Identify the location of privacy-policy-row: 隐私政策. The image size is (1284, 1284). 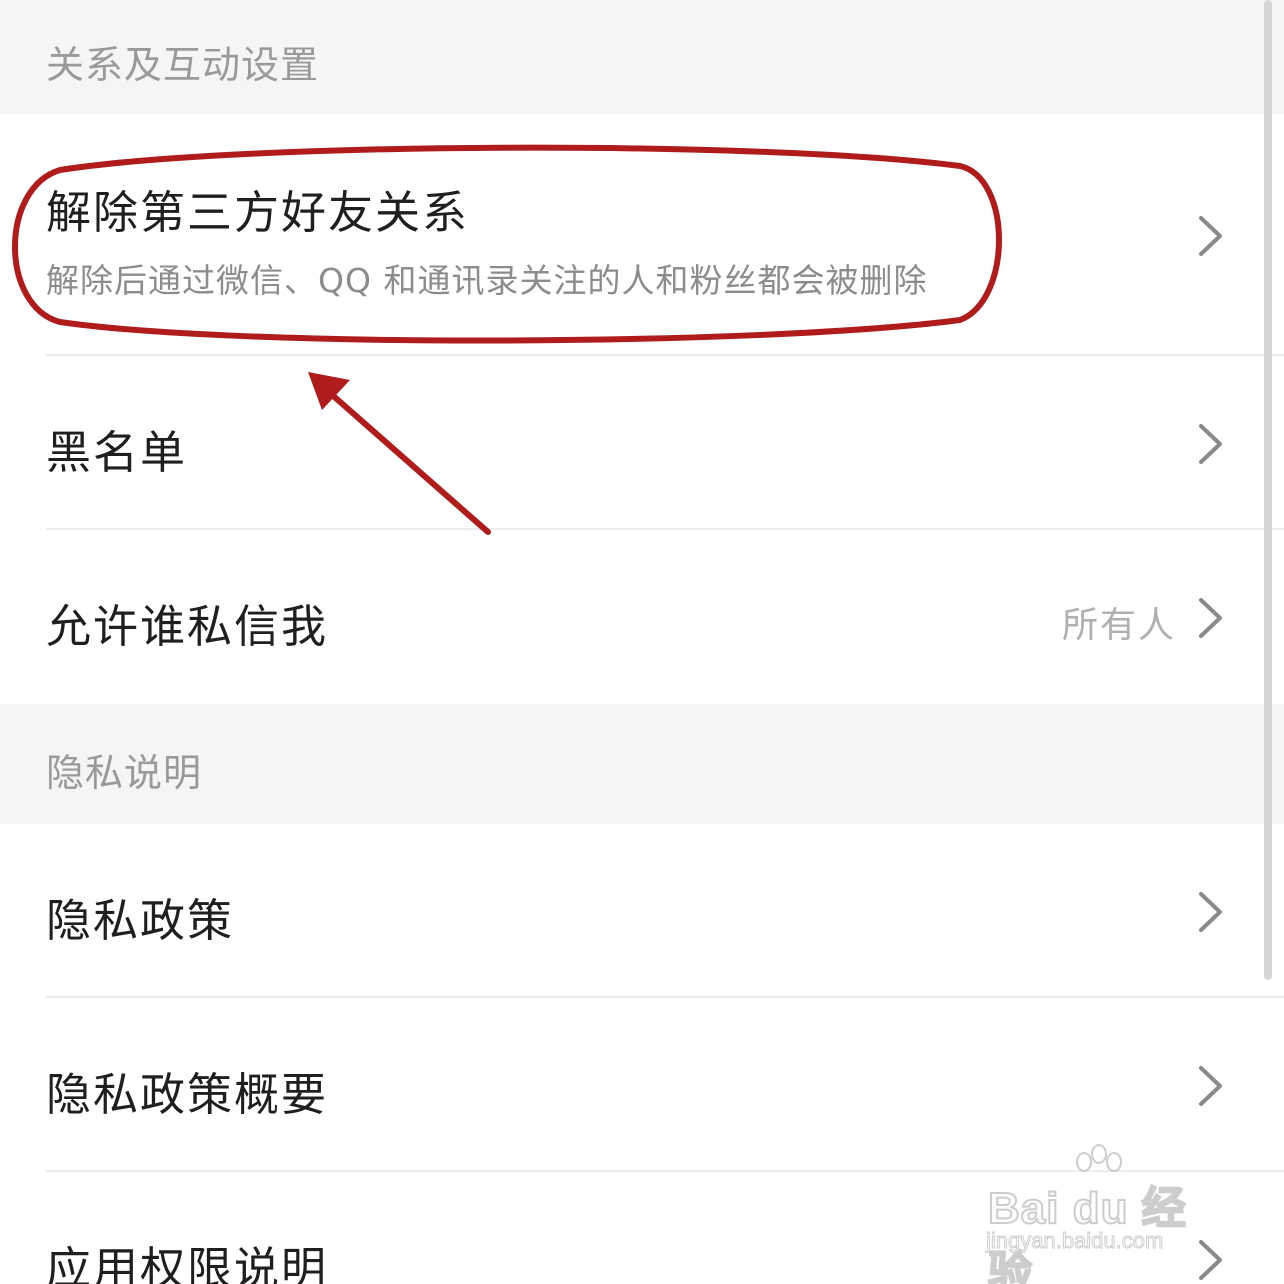
(642, 910).